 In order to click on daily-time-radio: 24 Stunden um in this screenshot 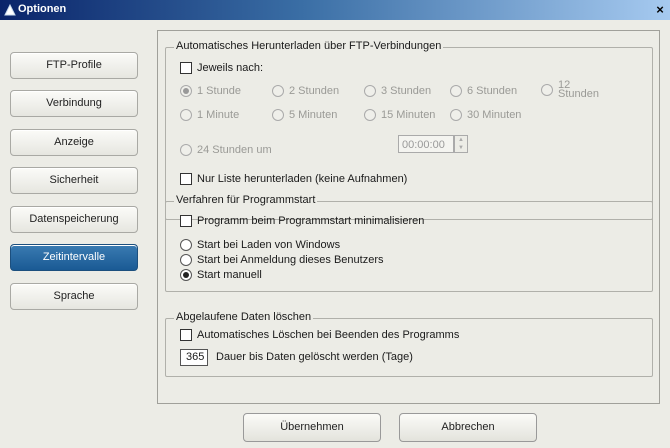, I will do `click(226, 150)`.